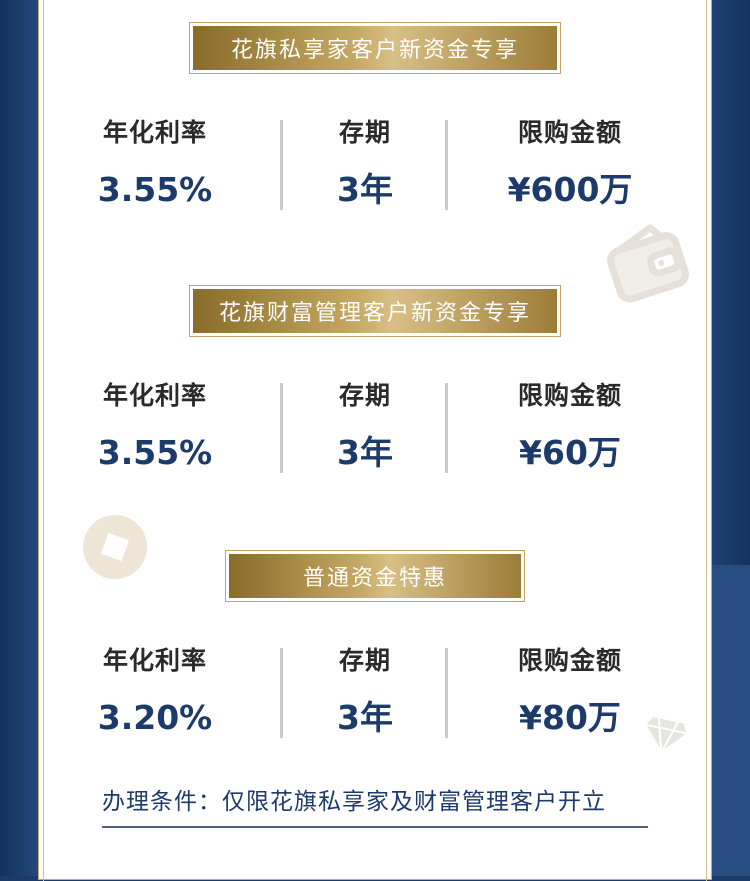 The image size is (750, 881). Describe the element at coordinates (155, 717) in the screenshot. I see `rate-value: 3.20%` at that location.